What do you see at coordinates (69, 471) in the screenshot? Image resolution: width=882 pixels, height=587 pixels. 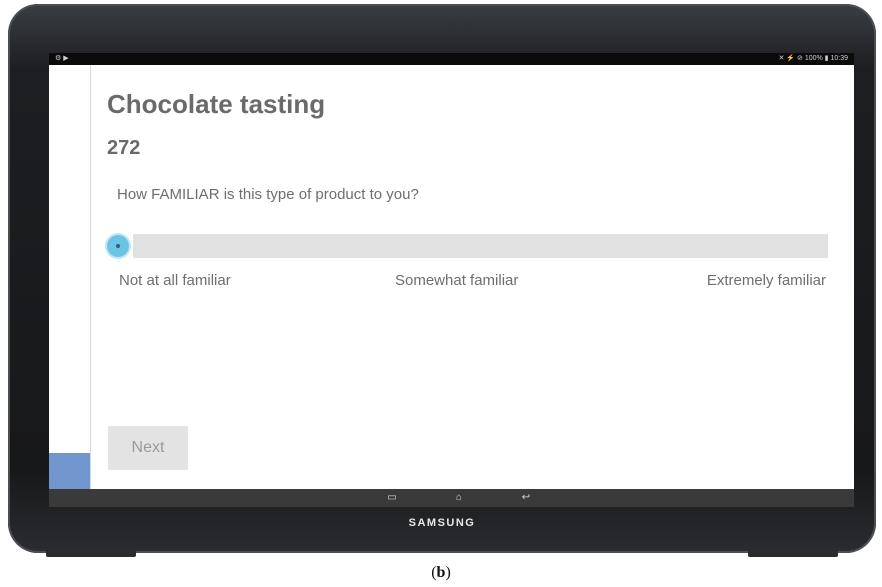 I see `sidebar-accent-block` at bounding box center [69, 471].